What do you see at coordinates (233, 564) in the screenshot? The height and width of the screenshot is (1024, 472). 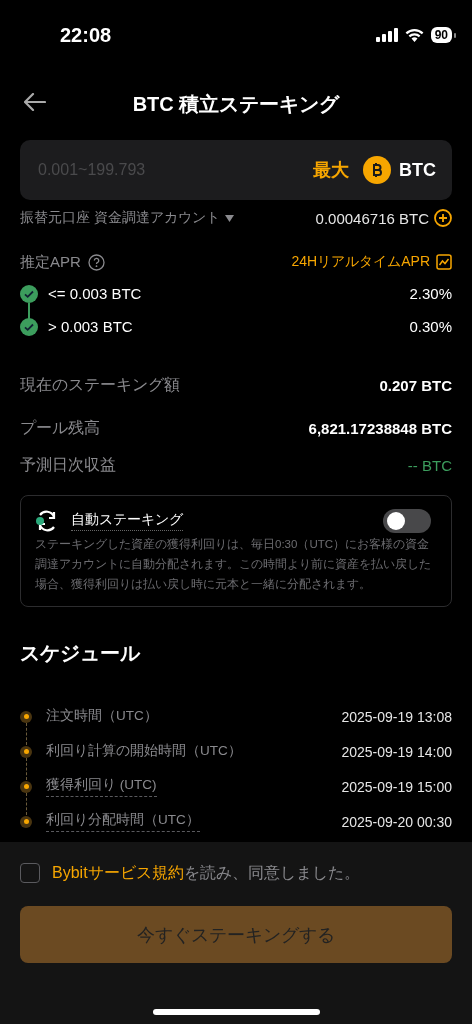 I see `auto-staking-description: ステーキングした資産の獲得利回りは、毎日0:30（UTC）にお客様の資金調達アカウントに自動分配されます。この時間より前に資産を払い戻した場合、獲得利回りは払い戻し時に元本と一緒に分配されます。` at bounding box center [233, 564].